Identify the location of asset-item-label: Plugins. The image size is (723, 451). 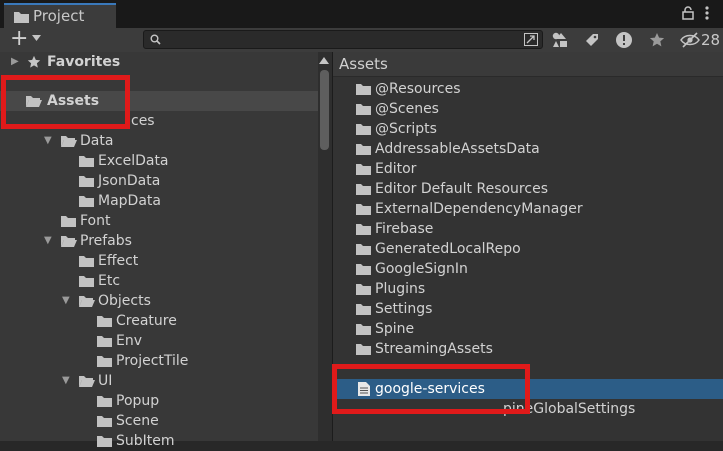
(400, 289).